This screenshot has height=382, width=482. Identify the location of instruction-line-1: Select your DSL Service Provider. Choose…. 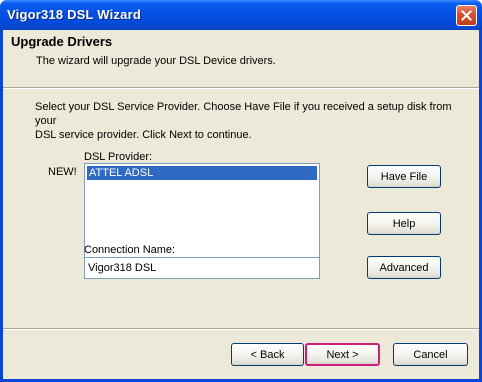
(243, 114).